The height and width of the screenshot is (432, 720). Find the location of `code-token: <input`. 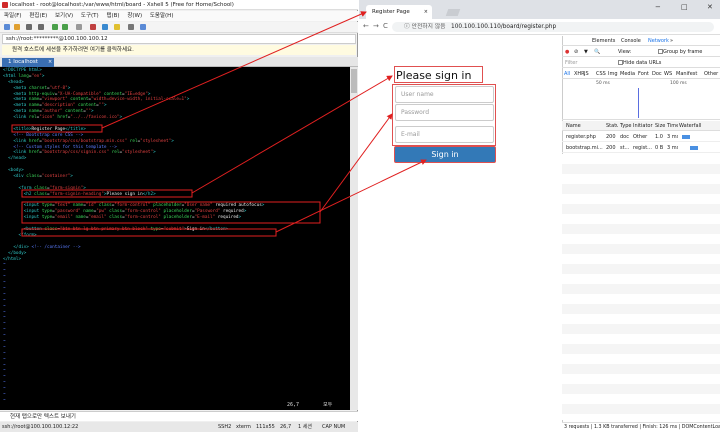

code-token: <input is located at coordinates (22, 212).